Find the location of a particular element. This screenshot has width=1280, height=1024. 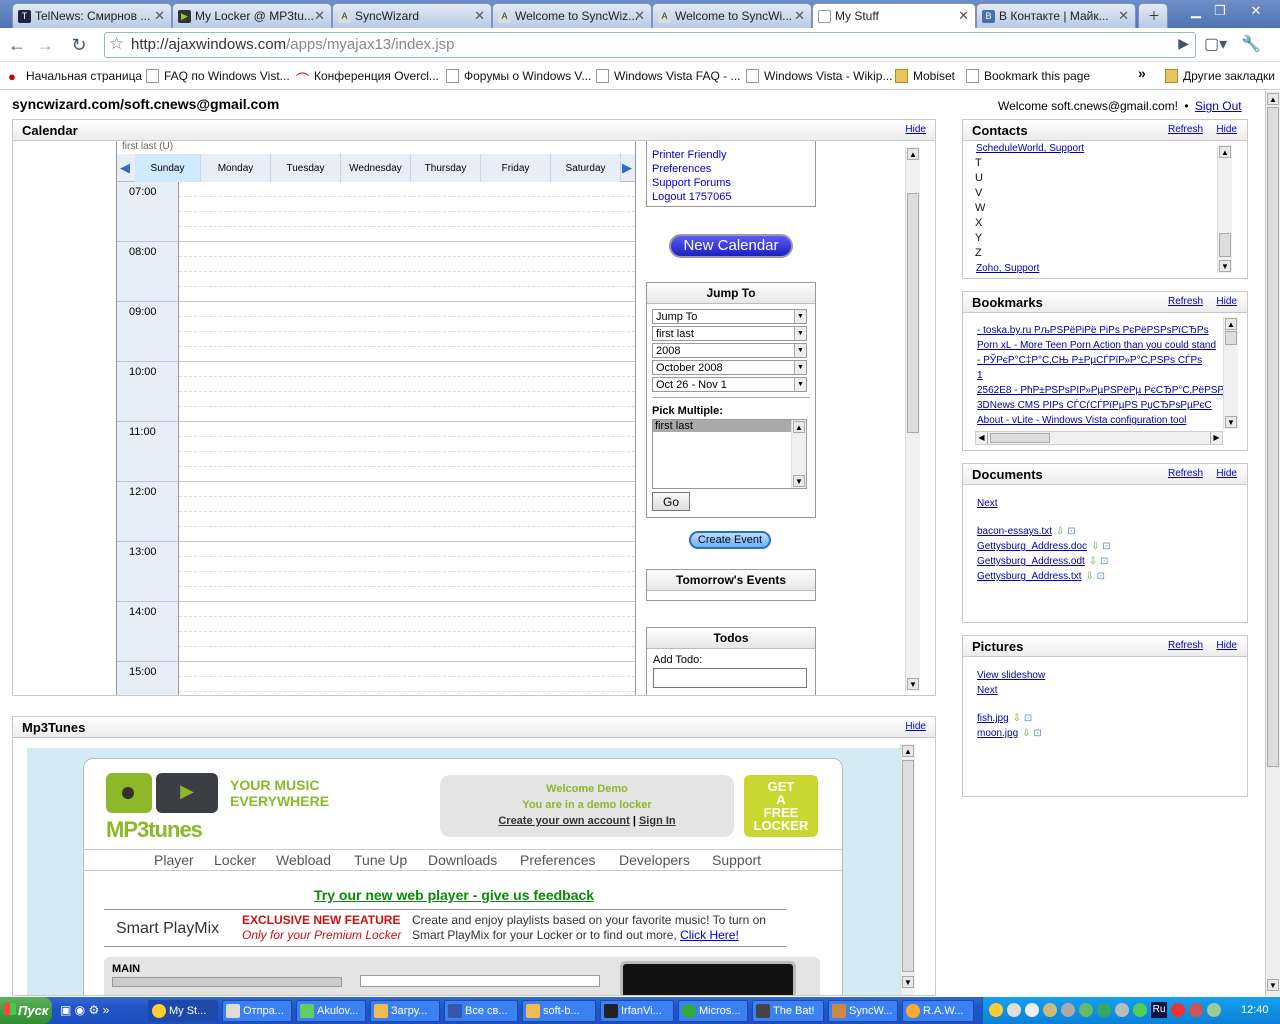

day-header-sunday: Sunday is located at coordinates (168, 168).